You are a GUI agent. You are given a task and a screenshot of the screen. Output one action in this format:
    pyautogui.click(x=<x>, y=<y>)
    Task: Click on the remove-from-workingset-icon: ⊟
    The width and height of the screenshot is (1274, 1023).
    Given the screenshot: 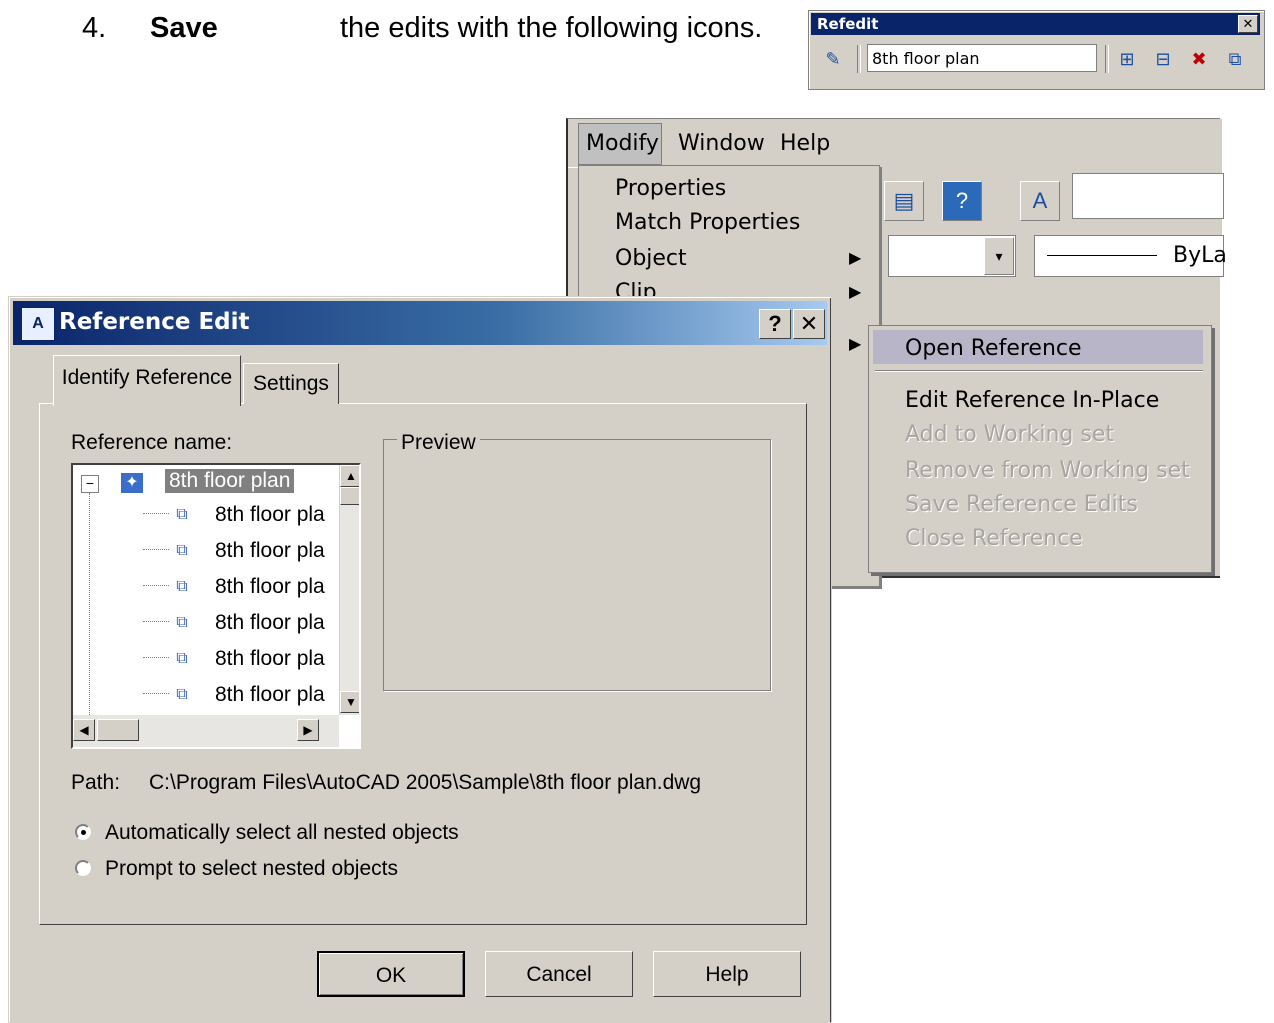 What is the action you would take?
    pyautogui.click(x=1163, y=59)
    